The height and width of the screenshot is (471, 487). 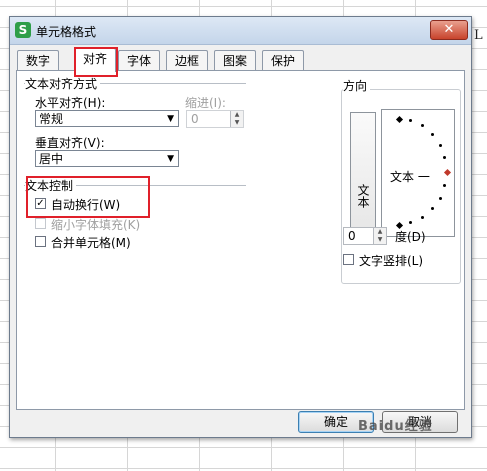 I want to click on horizontal-align-select: 常规 ▼, so click(x=107, y=118).